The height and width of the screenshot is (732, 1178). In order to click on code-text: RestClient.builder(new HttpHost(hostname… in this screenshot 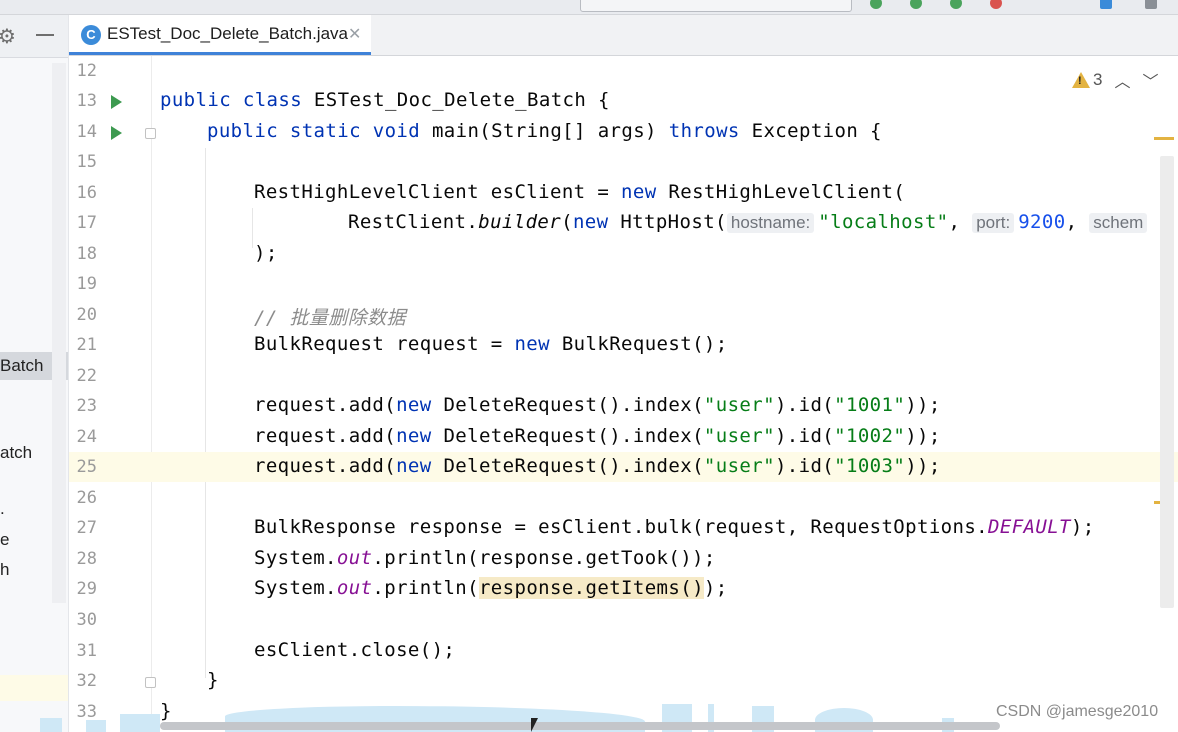, I will do `click(749, 222)`.